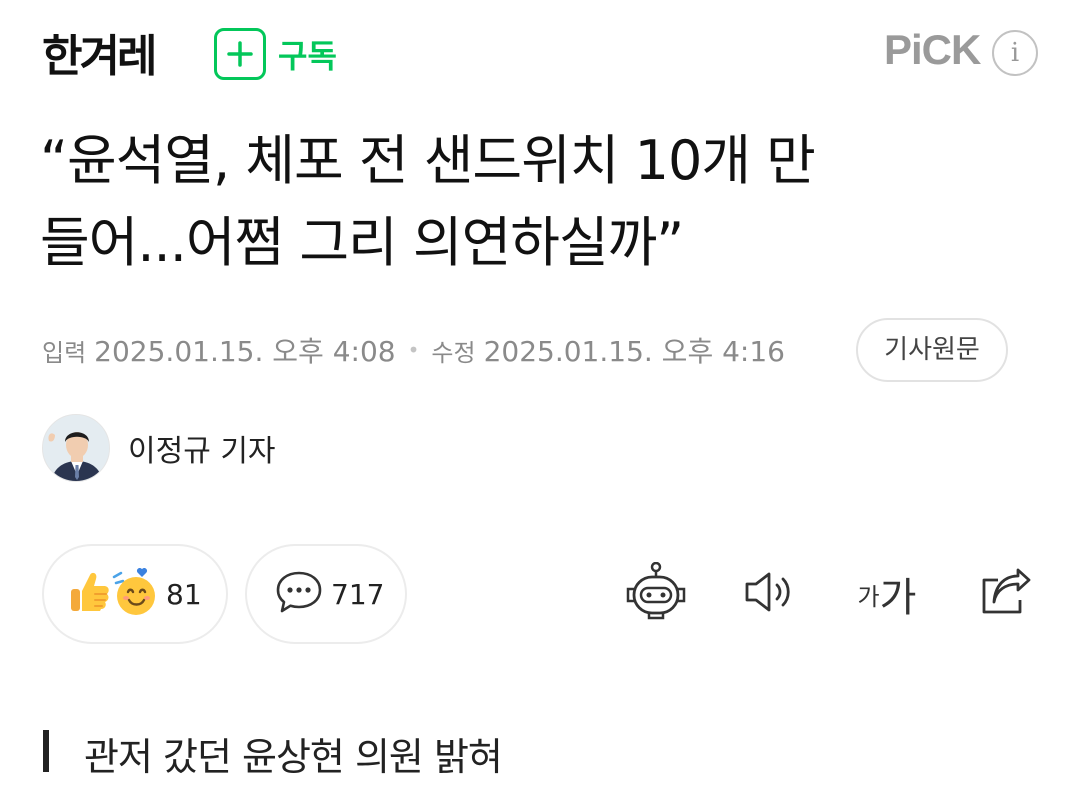 The width and height of the screenshot is (1080, 807). I want to click on published-label: 입력, so click(64, 352).